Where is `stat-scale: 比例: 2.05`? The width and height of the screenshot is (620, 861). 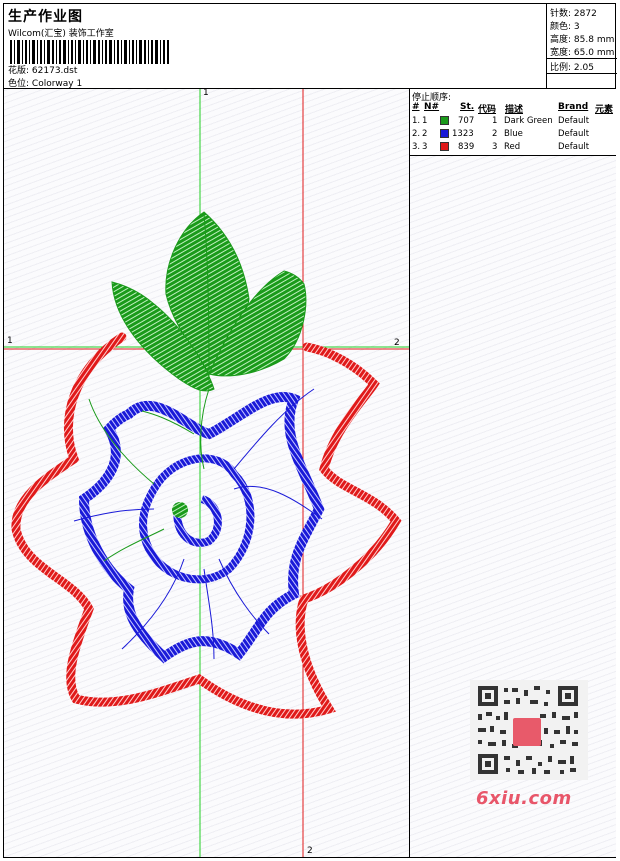 stat-scale: 比例: 2.05 is located at coordinates (572, 68).